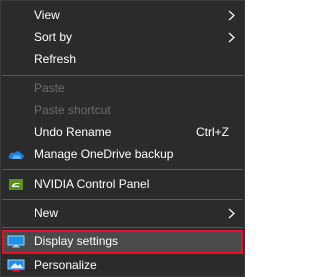  Describe the element at coordinates (49, 88) in the screenshot. I see `menu-item-paste-label: Paste` at that location.